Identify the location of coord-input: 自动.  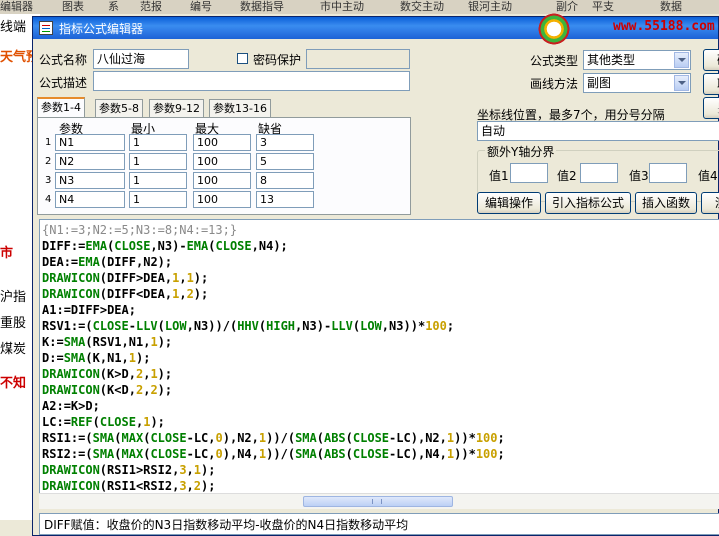
(598, 131).